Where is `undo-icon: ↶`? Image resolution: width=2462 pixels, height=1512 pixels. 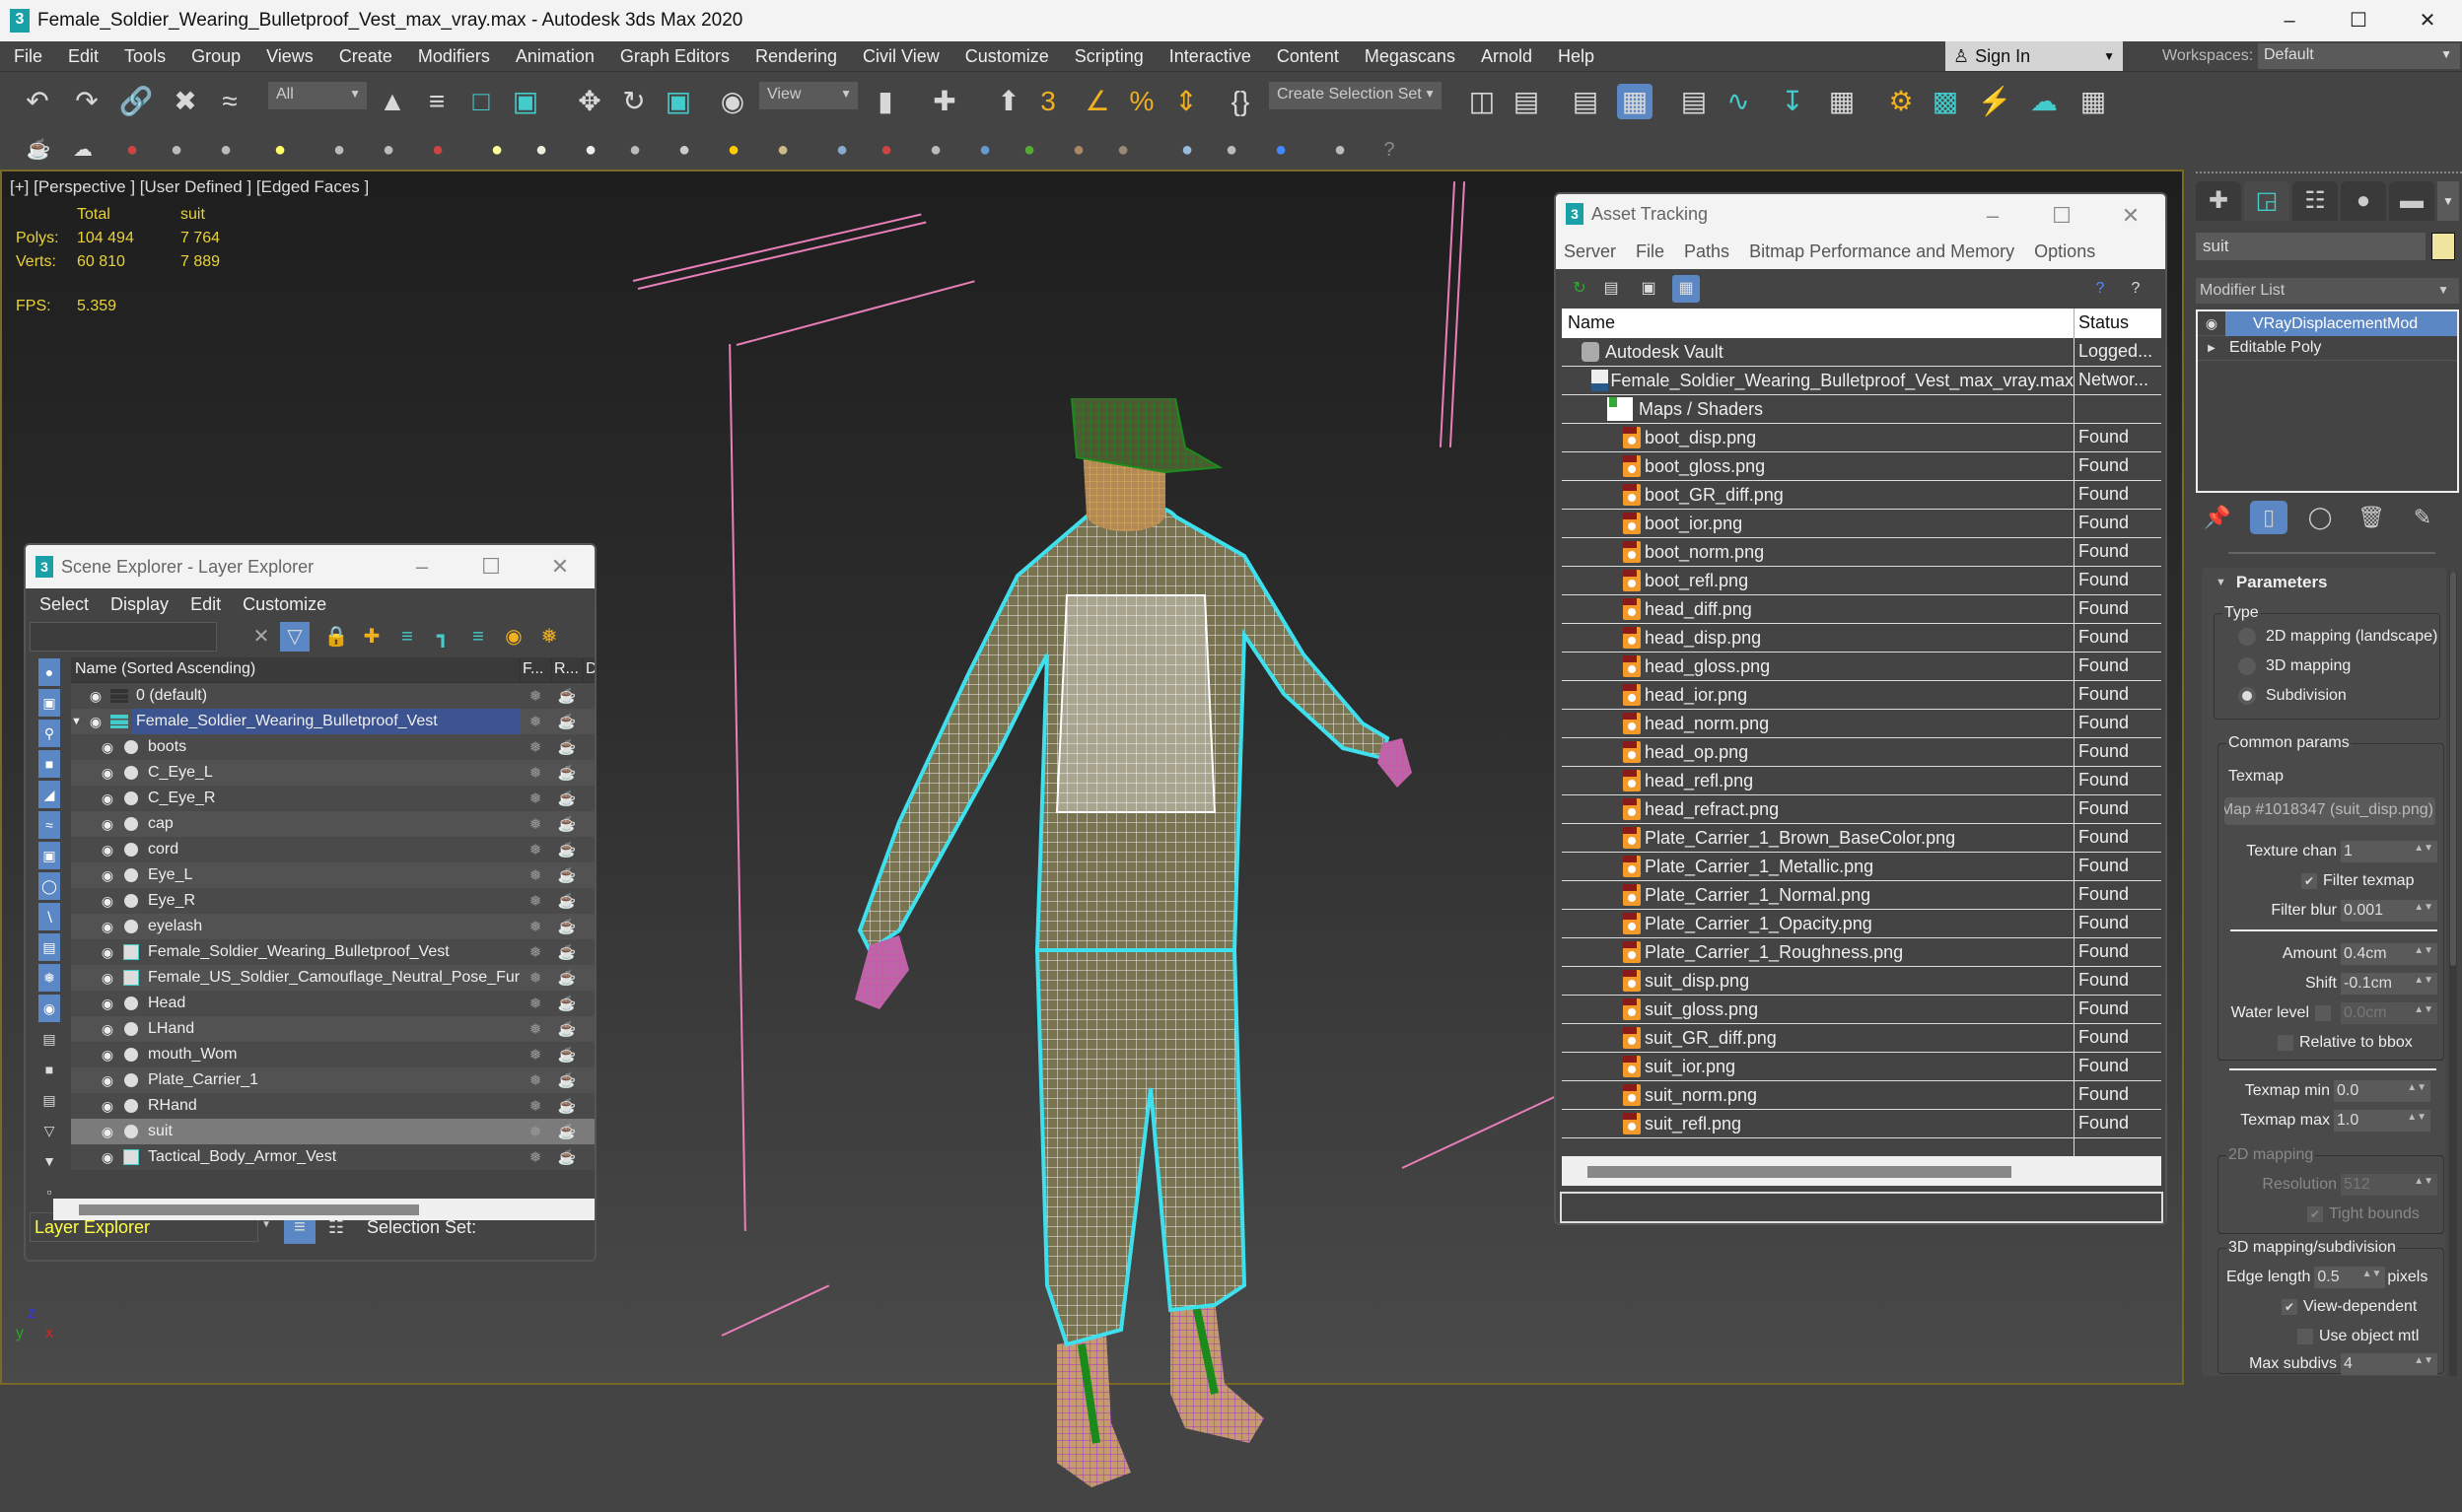
undo-icon: ↶ is located at coordinates (37, 102).